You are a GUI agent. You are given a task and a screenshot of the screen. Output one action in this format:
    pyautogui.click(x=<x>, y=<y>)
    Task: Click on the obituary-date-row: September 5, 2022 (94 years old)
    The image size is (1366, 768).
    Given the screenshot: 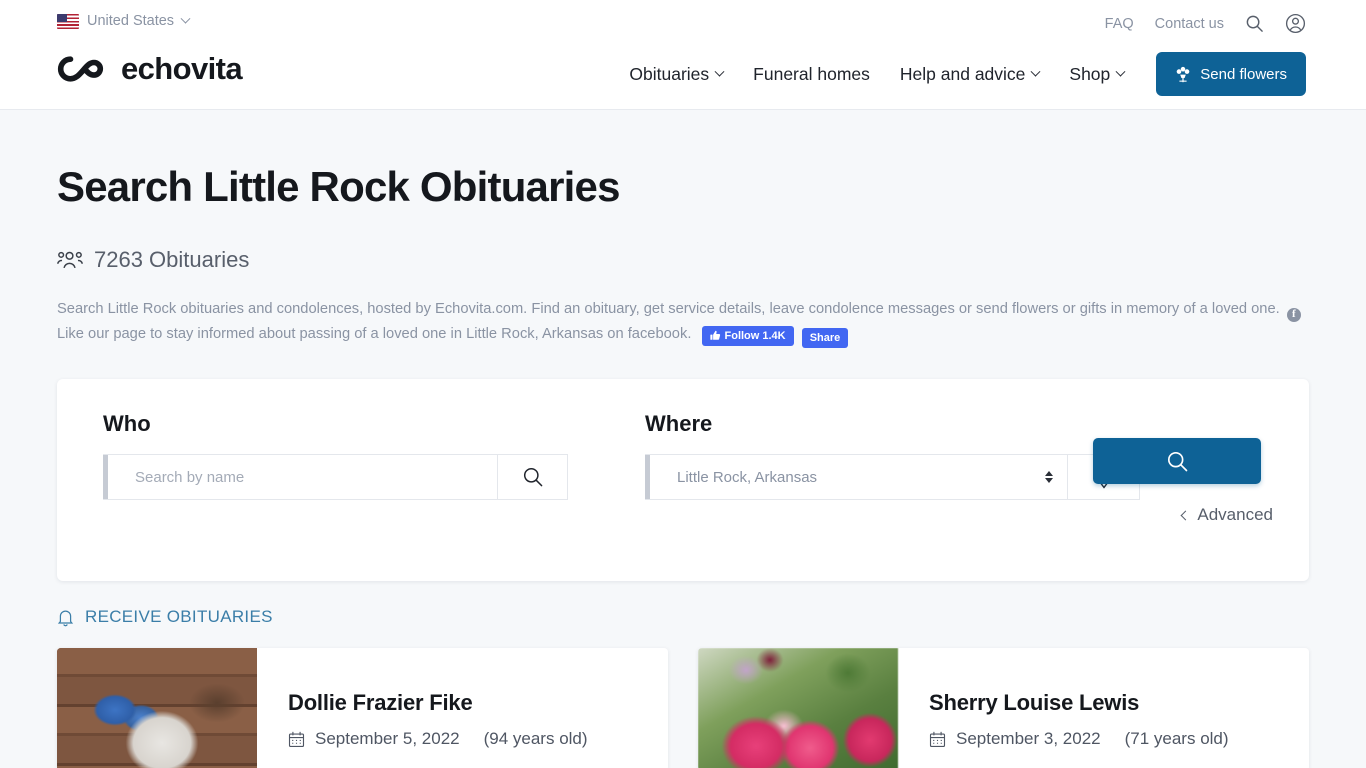 What is the action you would take?
    pyautogui.click(x=438, y=739)
    